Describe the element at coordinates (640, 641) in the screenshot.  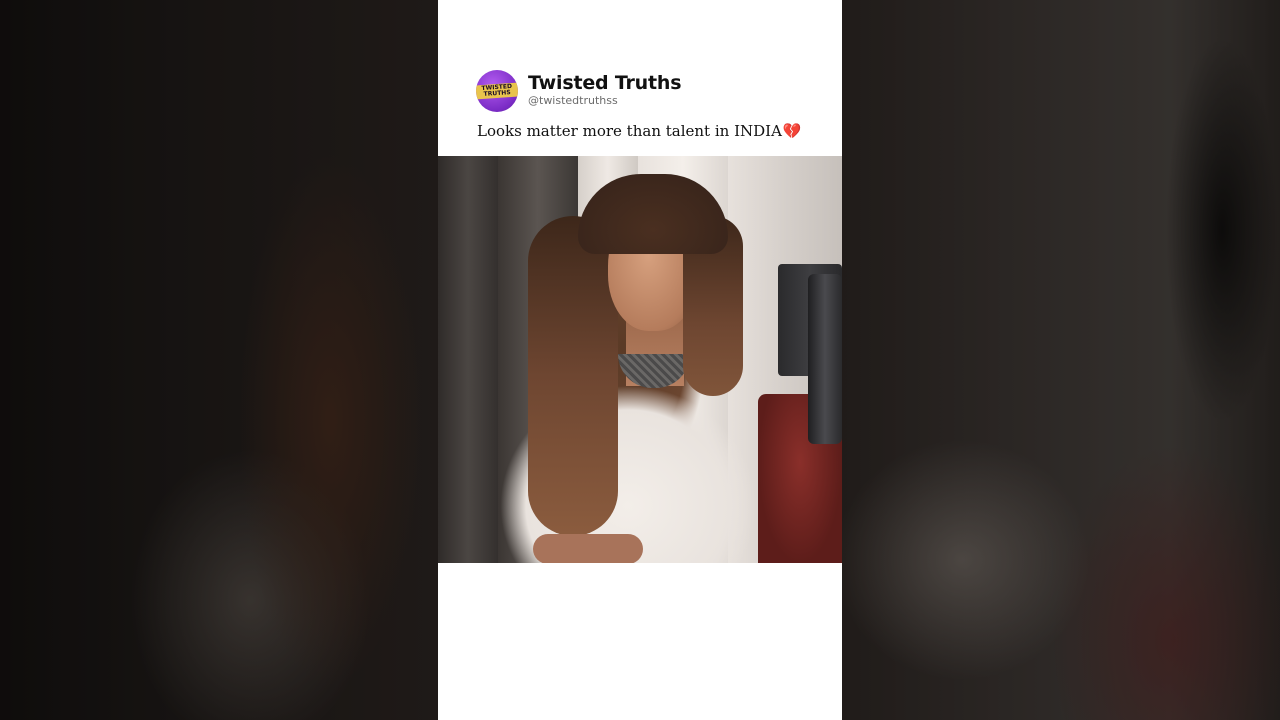
I see `post-card-footer-space` at that location.